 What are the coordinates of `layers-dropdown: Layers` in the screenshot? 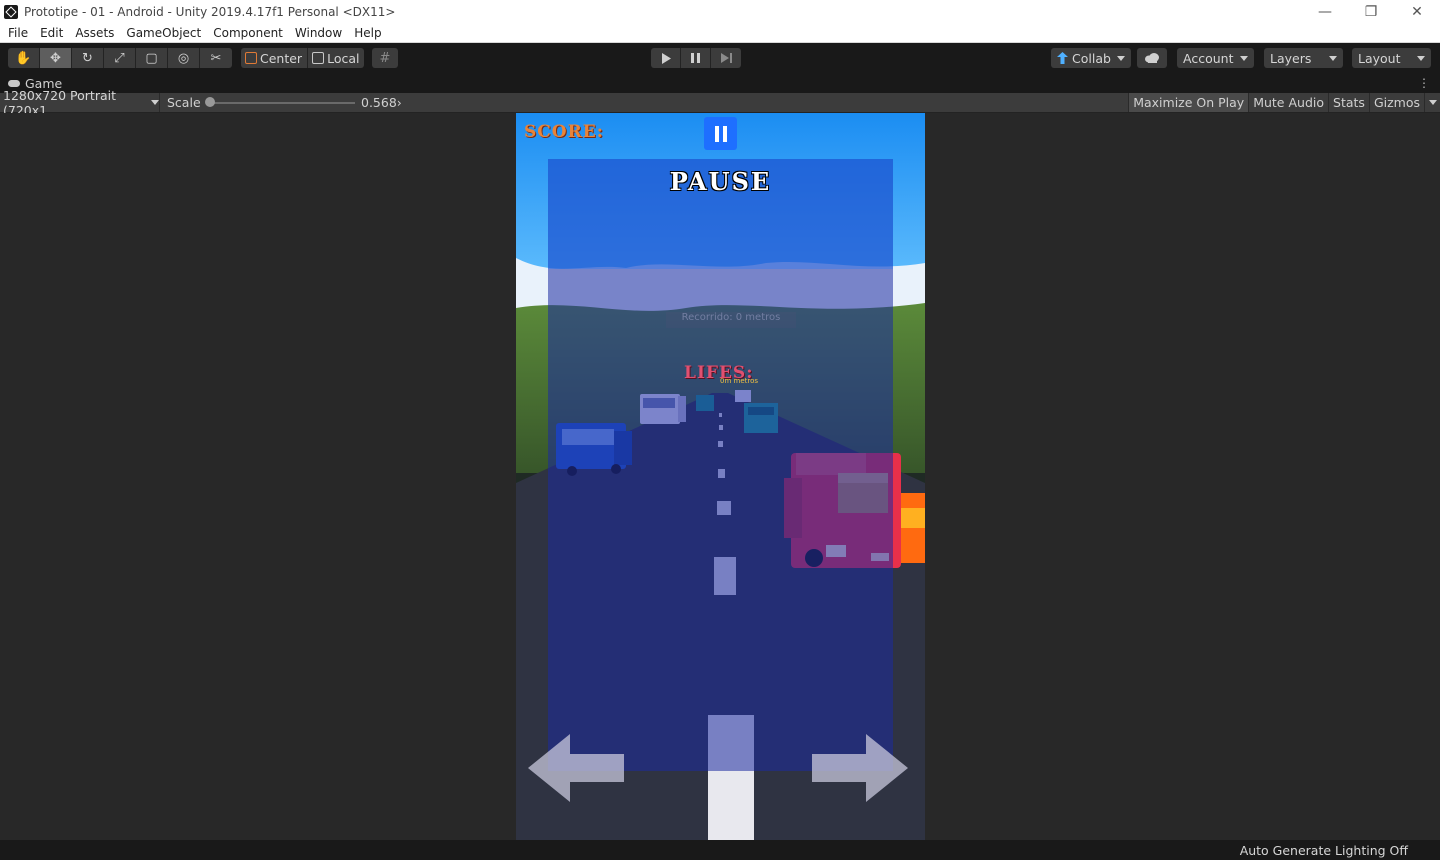 It's located at (1303, 58).